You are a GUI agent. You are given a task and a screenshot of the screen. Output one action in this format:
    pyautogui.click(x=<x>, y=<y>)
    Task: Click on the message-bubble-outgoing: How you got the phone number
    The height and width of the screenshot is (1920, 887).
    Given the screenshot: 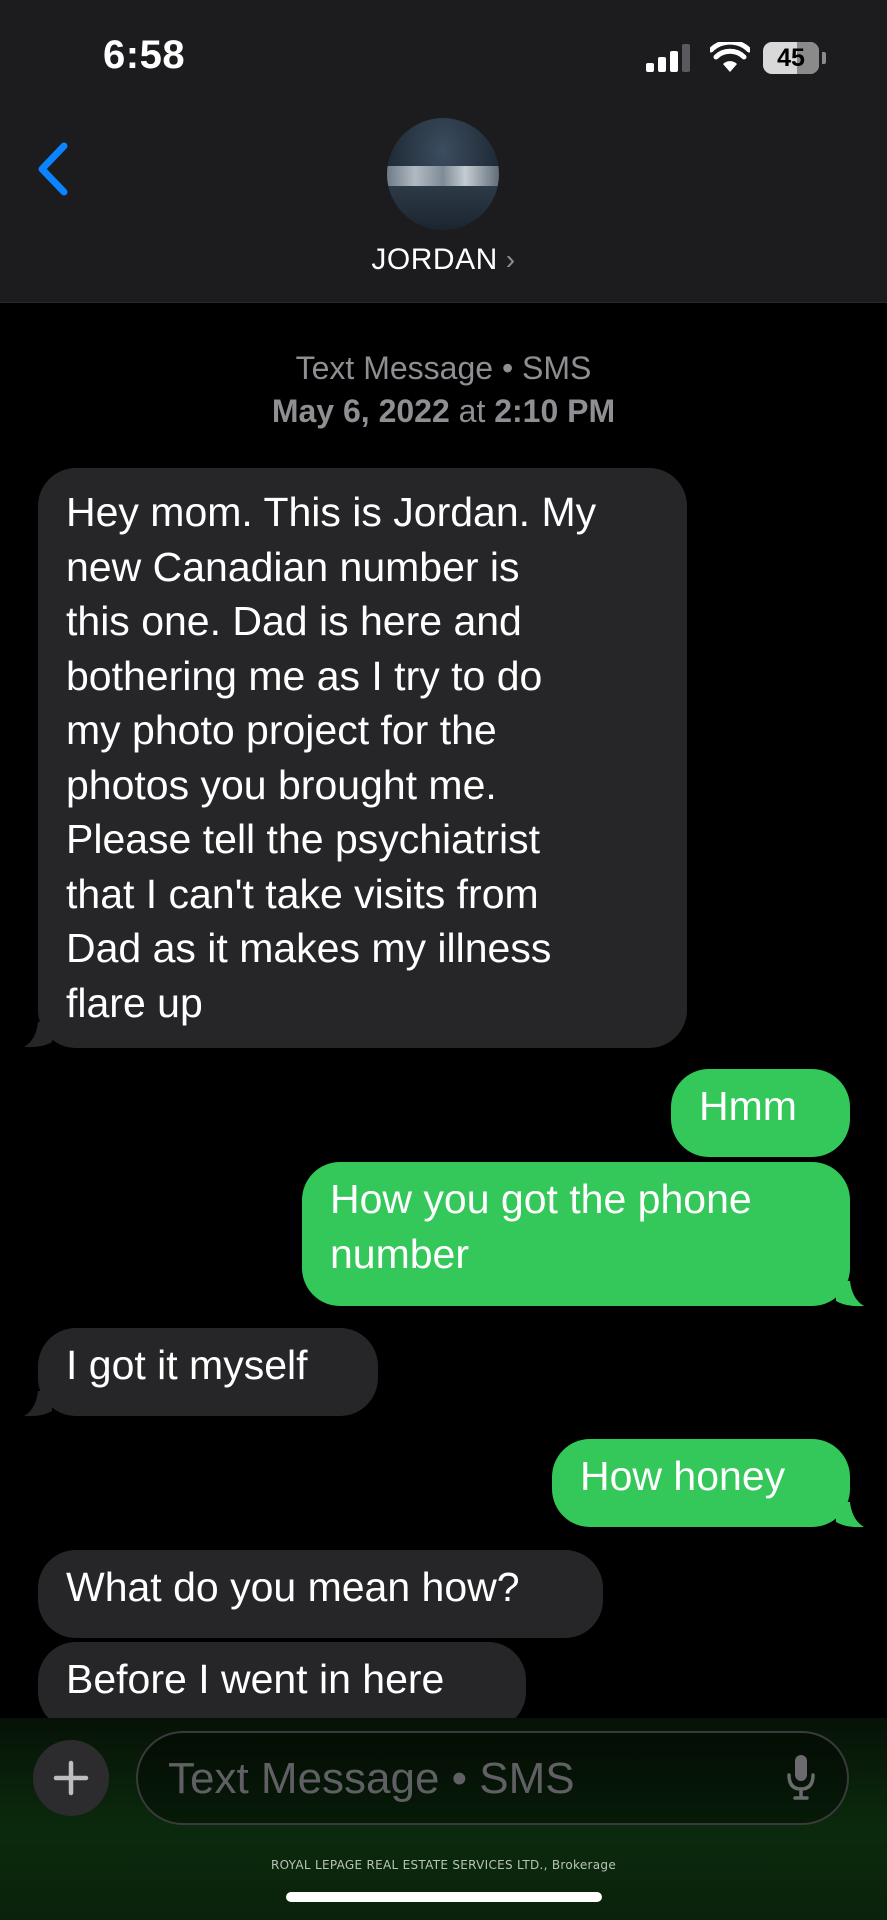 What is the action you would take?
    pyautogui.click(x=576, y=1234)
    